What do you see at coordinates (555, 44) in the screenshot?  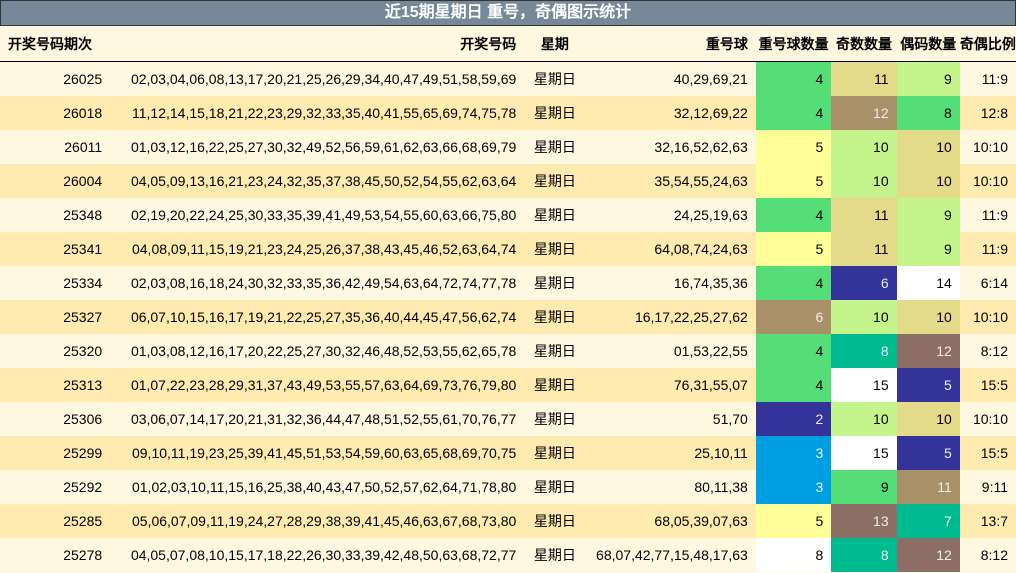 I see `header-weekday: 星期` at bounding box center [555, 44].